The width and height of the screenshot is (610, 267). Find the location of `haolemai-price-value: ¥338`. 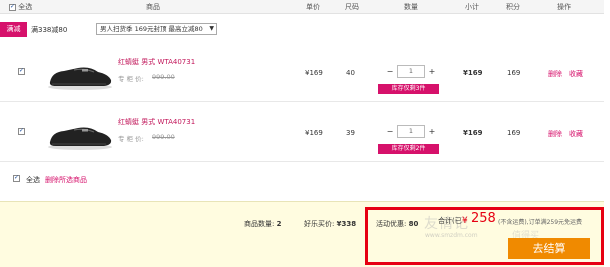

haolemai-price-value: ¥338 is located at coordinates (346, 224).